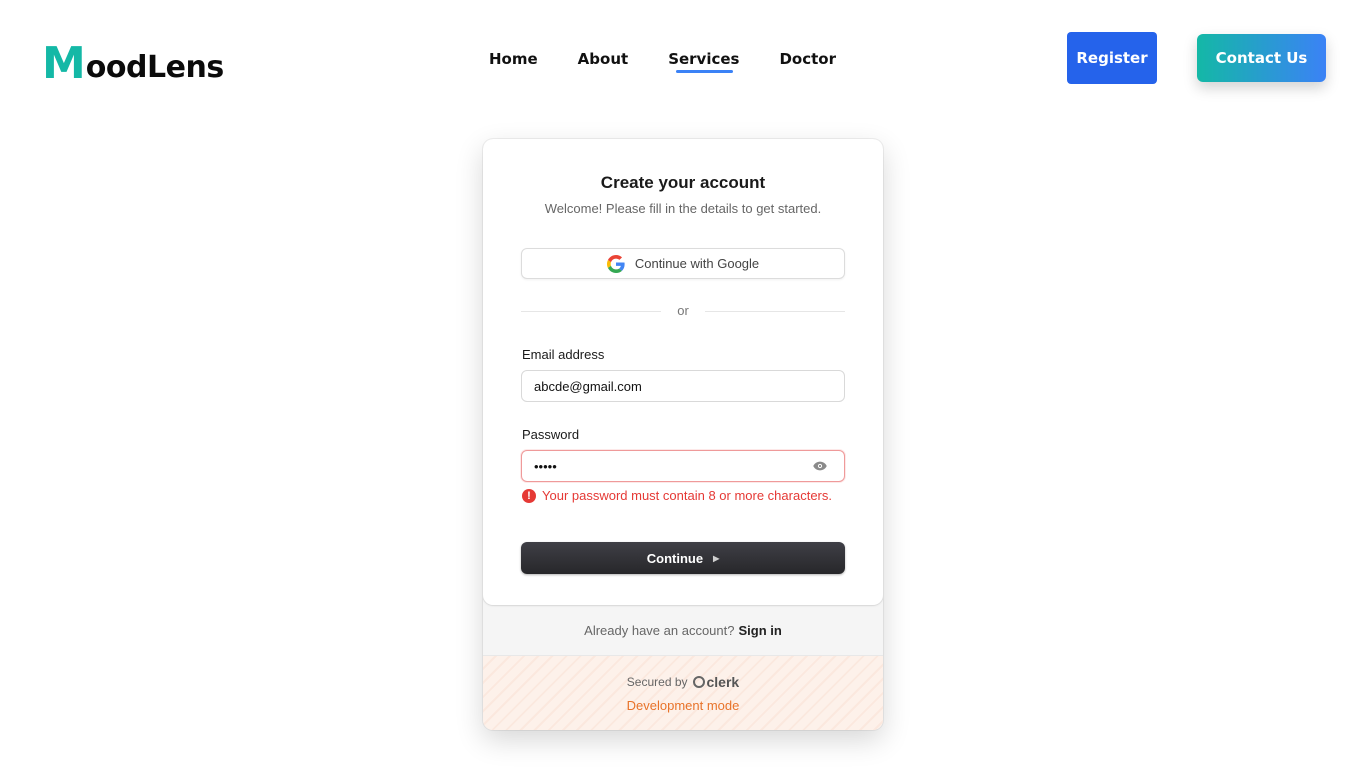  Describe the element at coordinates (64, 63) in the screenshot. I see `logo-initial: M` at that location.